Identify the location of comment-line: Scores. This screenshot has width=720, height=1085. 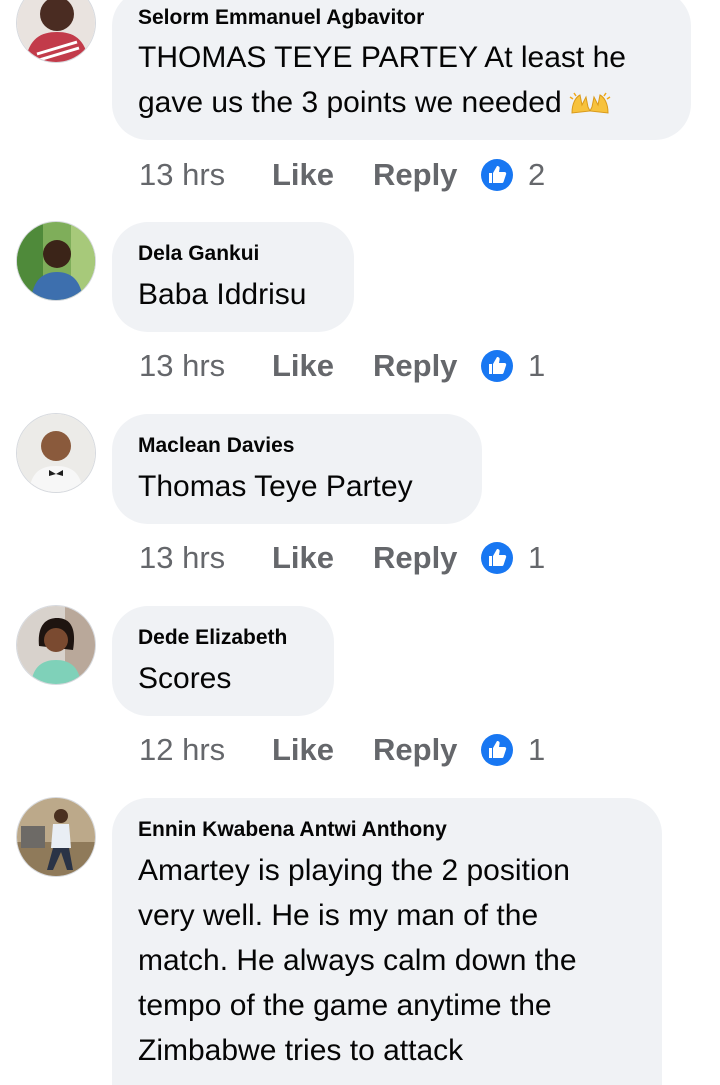
(185, 678).